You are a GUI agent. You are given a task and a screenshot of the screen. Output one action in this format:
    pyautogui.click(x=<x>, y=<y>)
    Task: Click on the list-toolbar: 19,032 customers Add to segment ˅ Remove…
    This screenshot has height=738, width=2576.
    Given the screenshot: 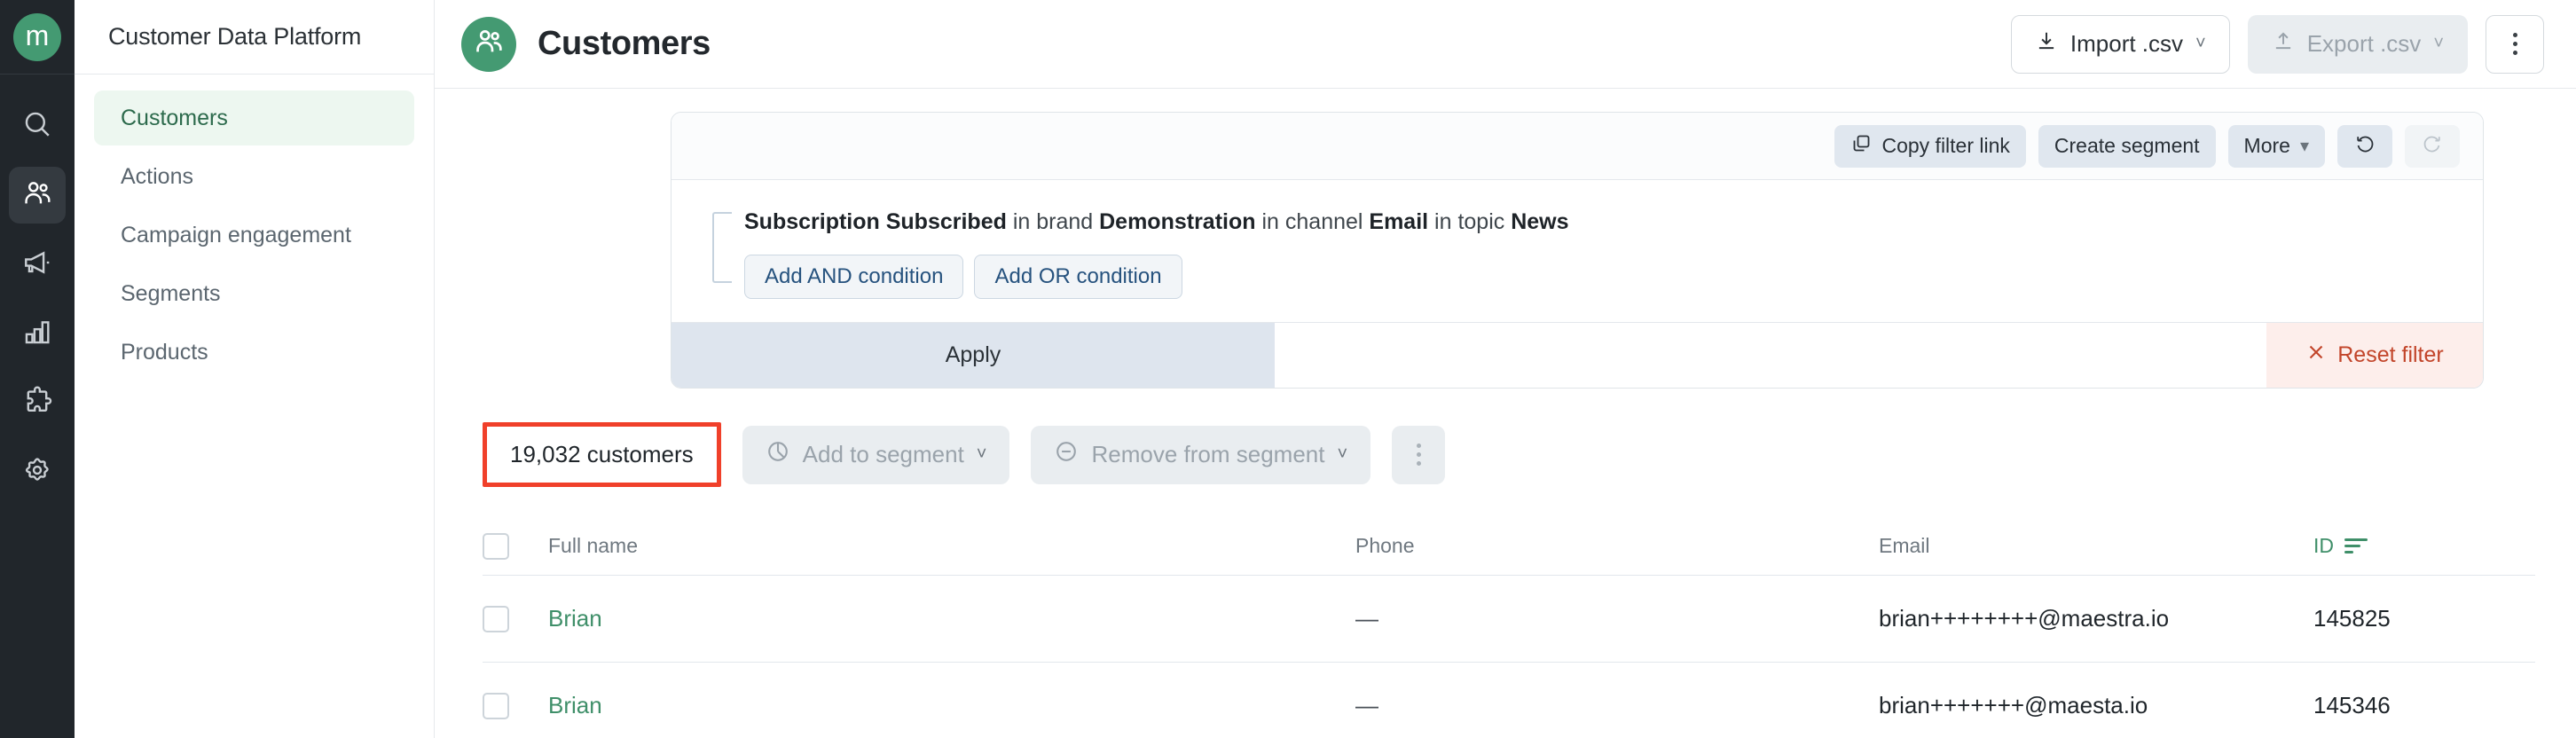 What is the action you would take?
    pyautogui.click(x=1505, y=454)
    